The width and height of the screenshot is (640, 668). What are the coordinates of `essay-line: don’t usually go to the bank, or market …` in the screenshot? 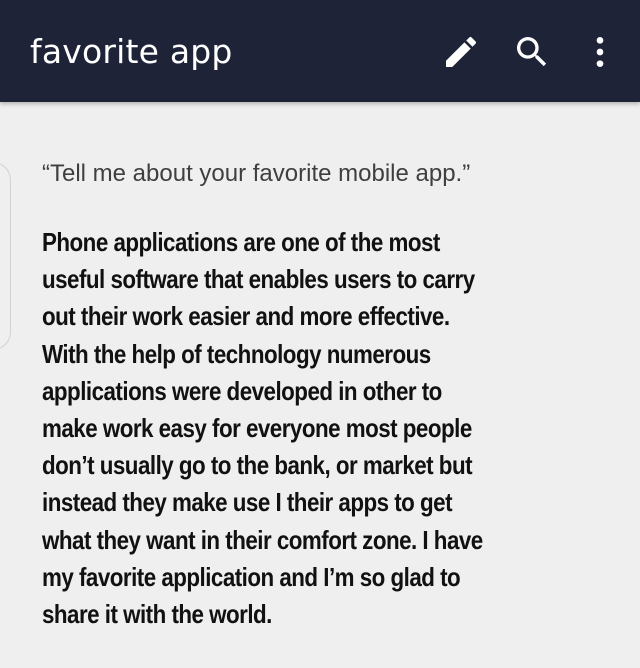 It's located at (257, 465).